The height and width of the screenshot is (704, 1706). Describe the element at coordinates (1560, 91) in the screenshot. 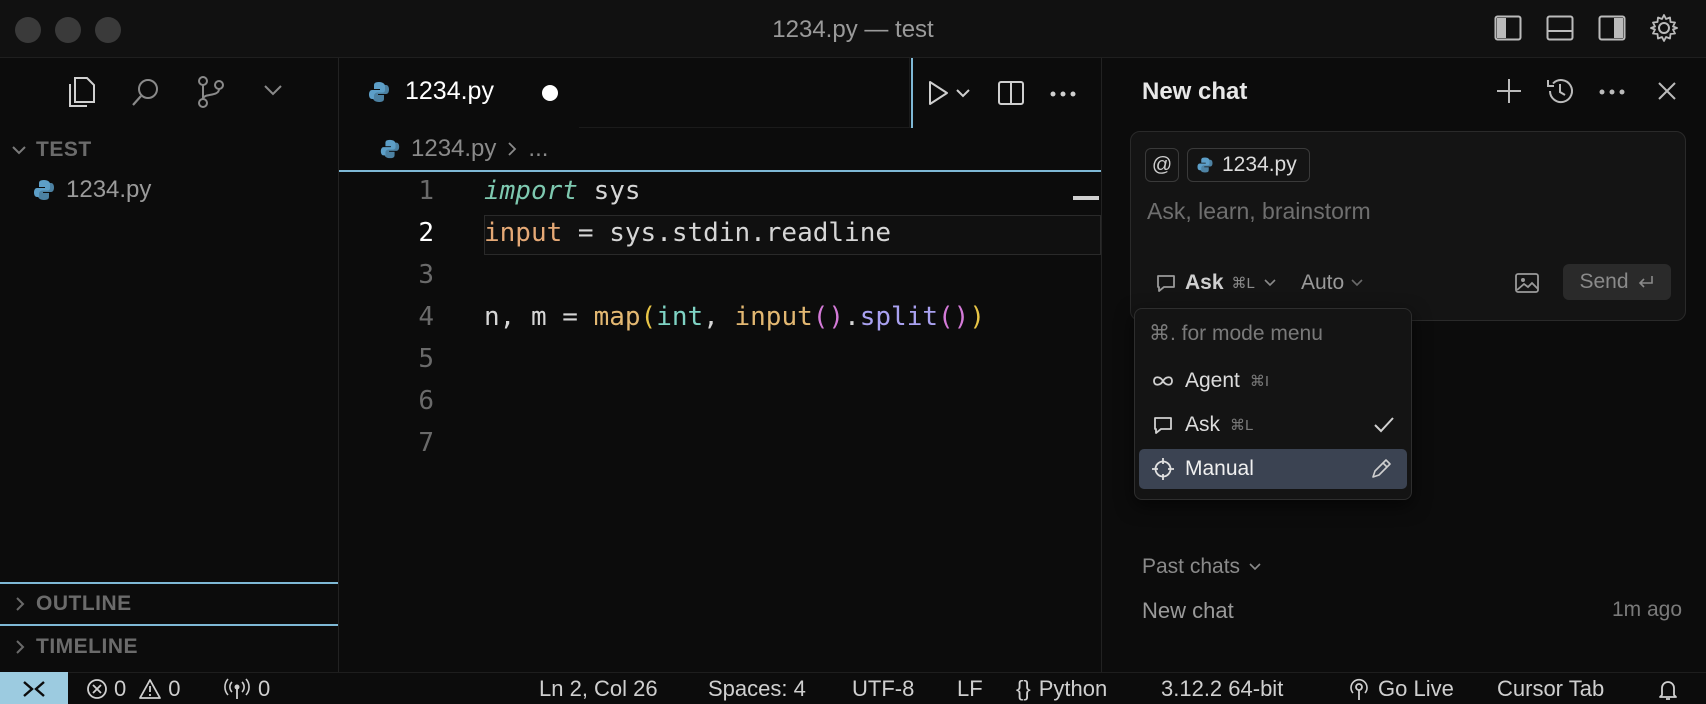

I see `chat-history-icon` at that location.